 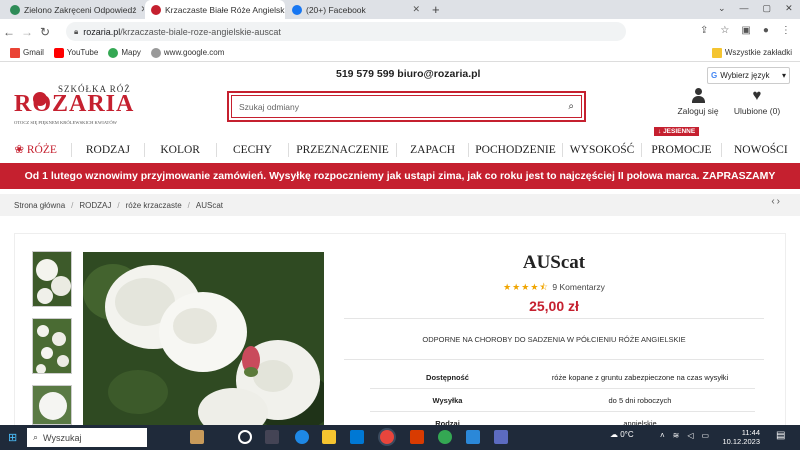 What do you see at coordinates (767, 8) in the screenshot?
I see `maximize-icon: ▢` at bounding box center [767, 8].